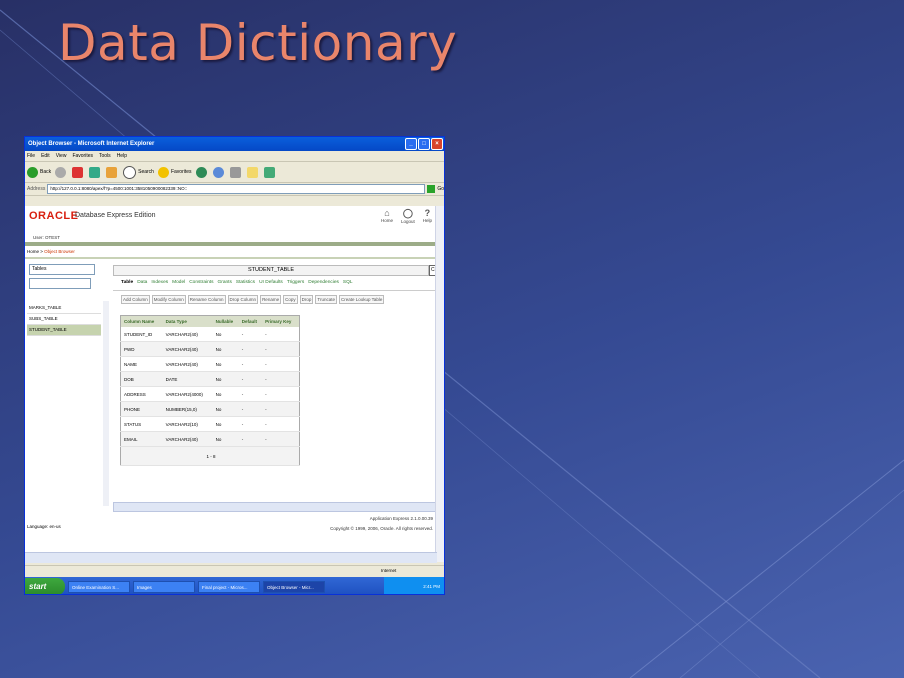 The width and height of the screenshot is (904, 678). Describe the element at coordinates (323, 282) in the screenshot. I see `tab-dependencies: Dependencies` at that location.